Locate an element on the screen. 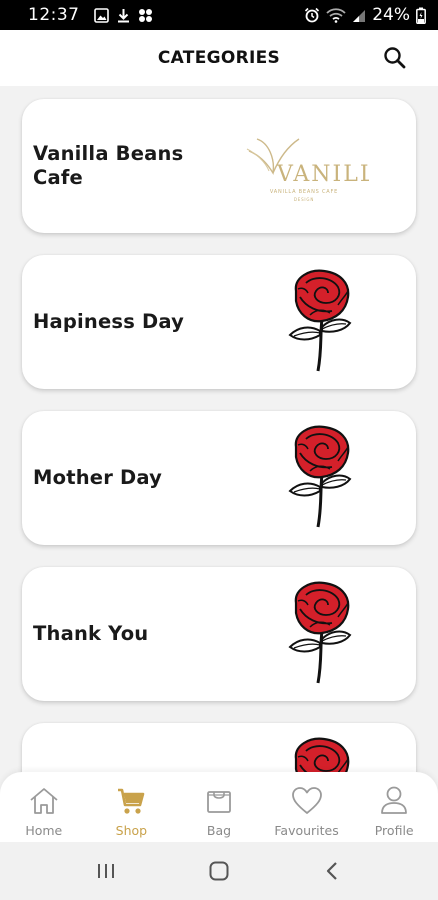 The width and height of the screenshot is (438, 900). search-button is located at coordinates (395, 58).